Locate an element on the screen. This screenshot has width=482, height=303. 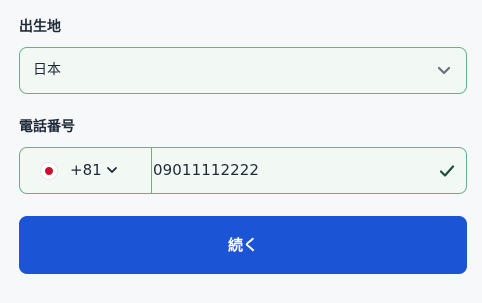
phone-field: +81 09011112222 is located at coordinates (243, 170).